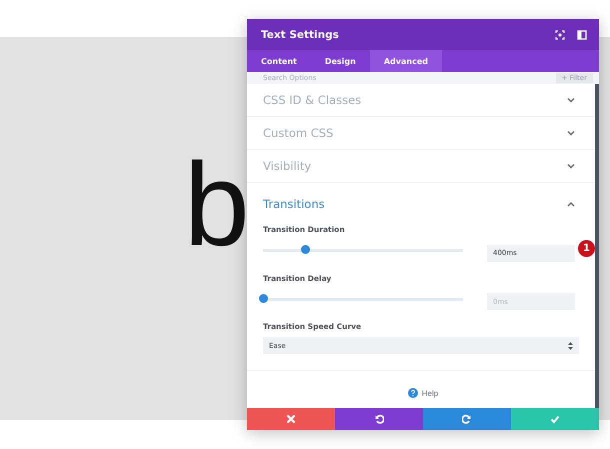  Describe the element at coordinates (555, 419) in the screenshot. I see `check-icon` at that location.